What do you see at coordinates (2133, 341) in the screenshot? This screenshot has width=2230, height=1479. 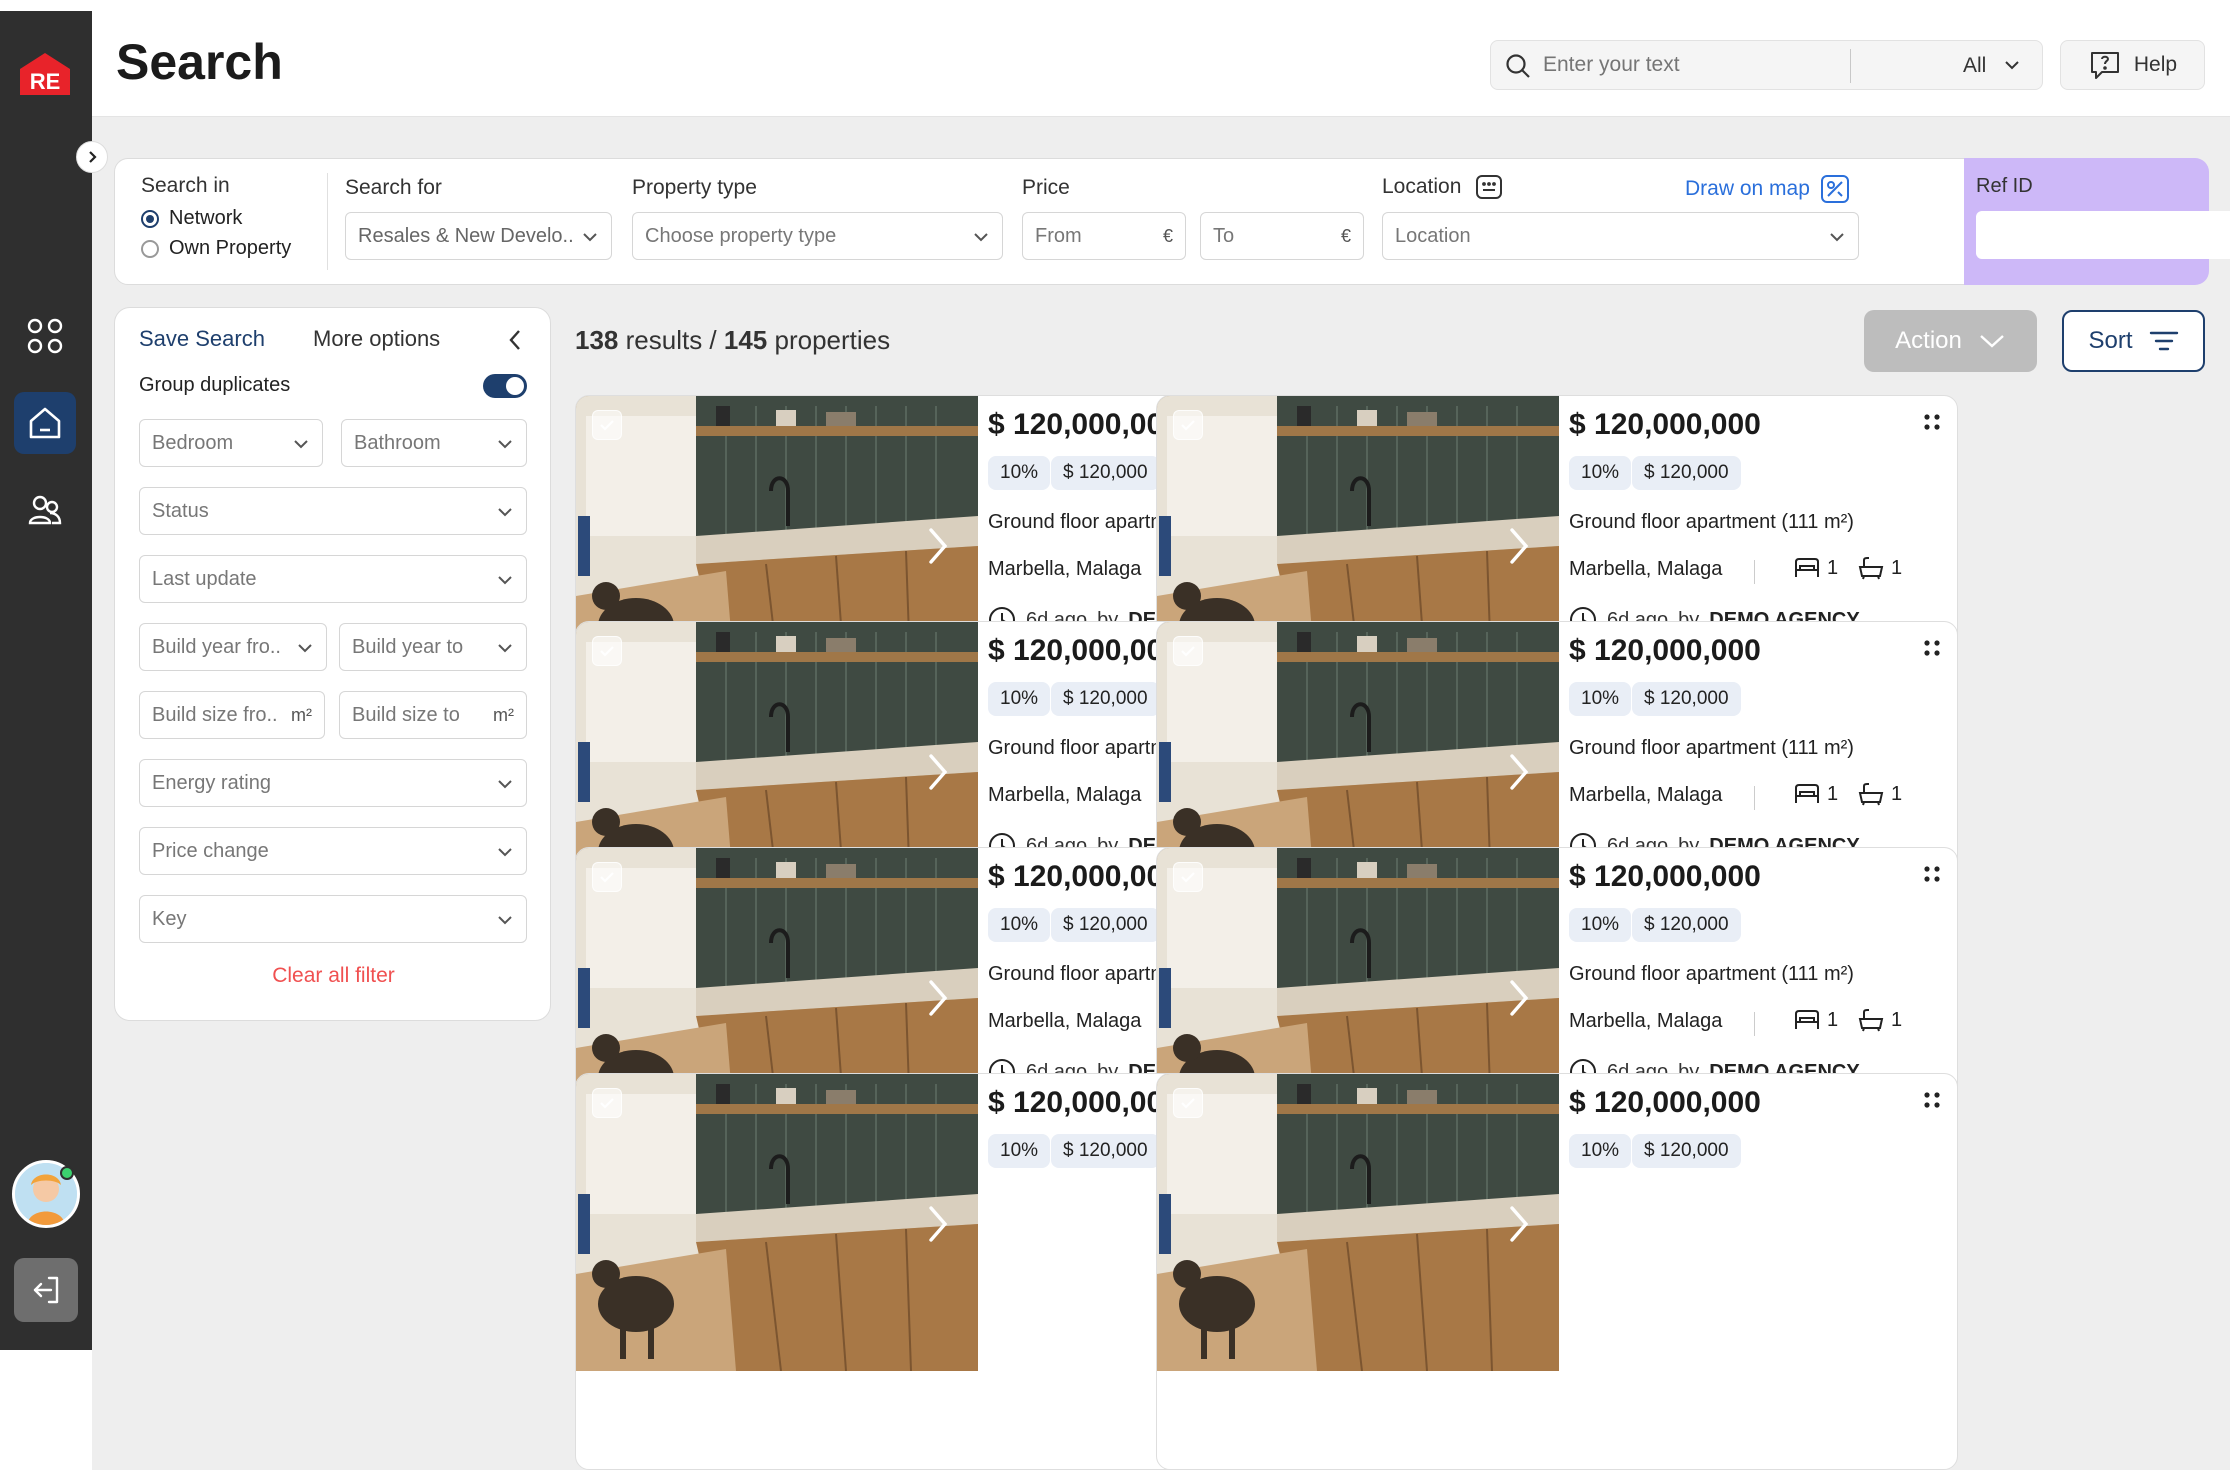 I see `sort-button: Sort` at bounding box center [2133, 341].